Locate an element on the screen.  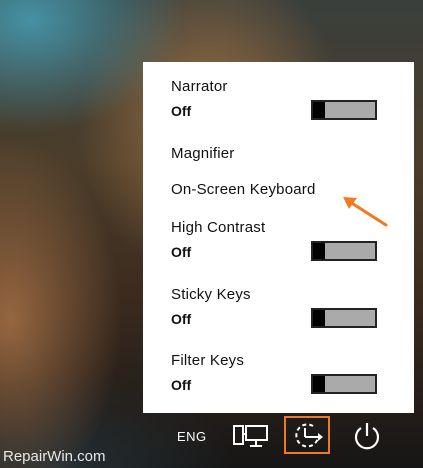
narrator-state: Off is located at coordinates (181, 111).